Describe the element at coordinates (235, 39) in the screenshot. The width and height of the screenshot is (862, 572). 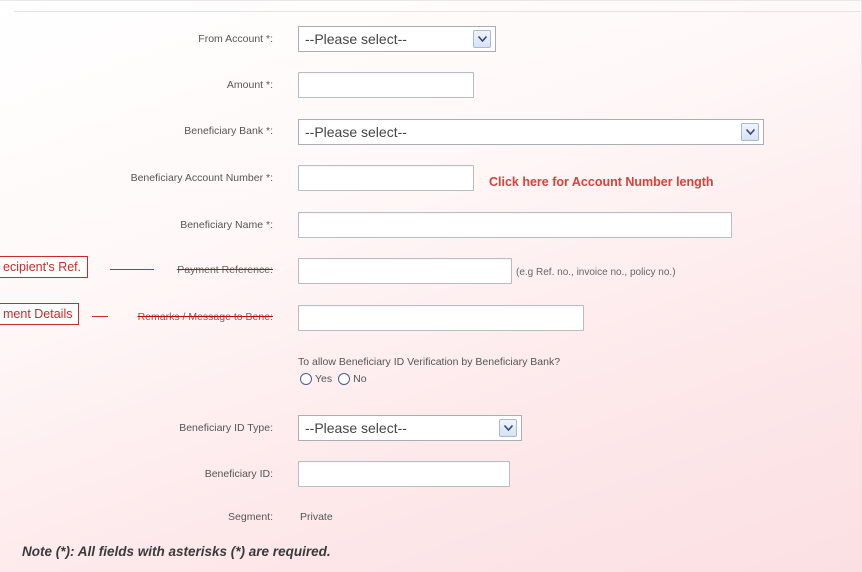
I see `from-account-label: From Account *:` at that location.